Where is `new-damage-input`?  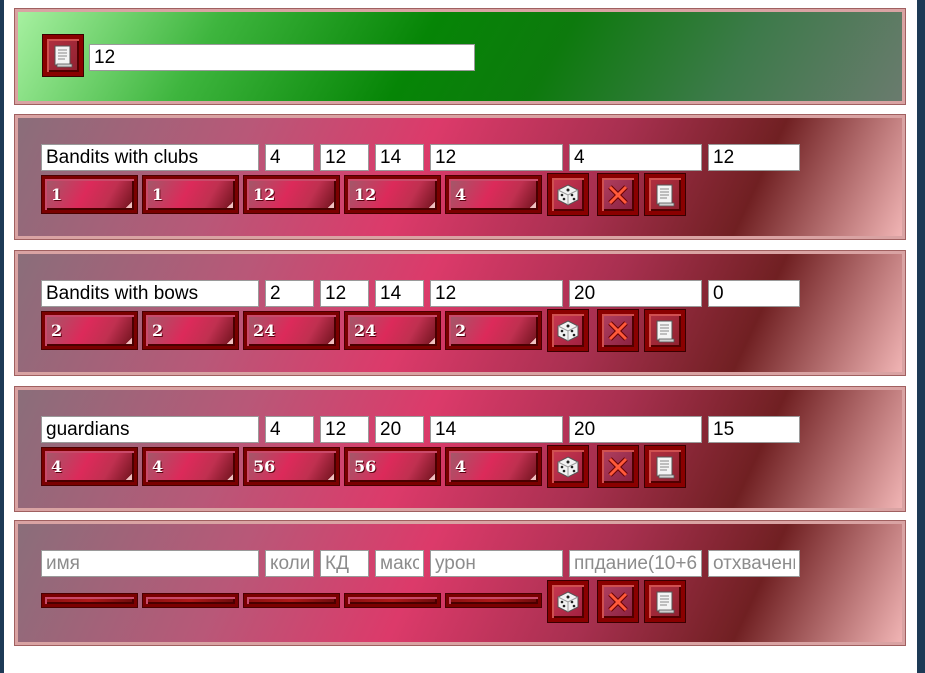
new-damage-input is located at coordinates (496, 563).